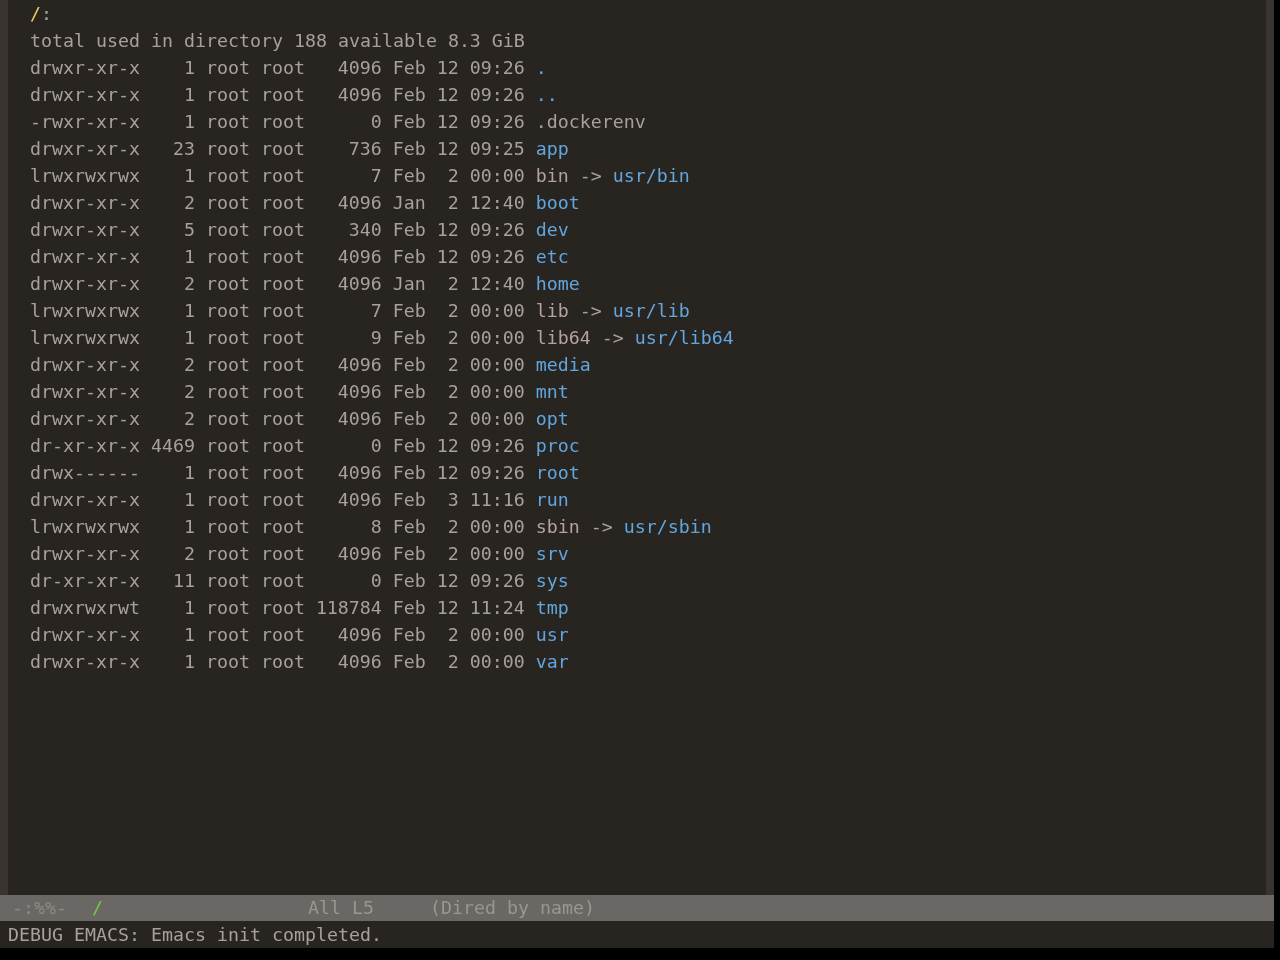 Image resolution: width=1280 pixels, height=960 pixels. I want to click on file-name: .dockerenv, so click(590, 121).